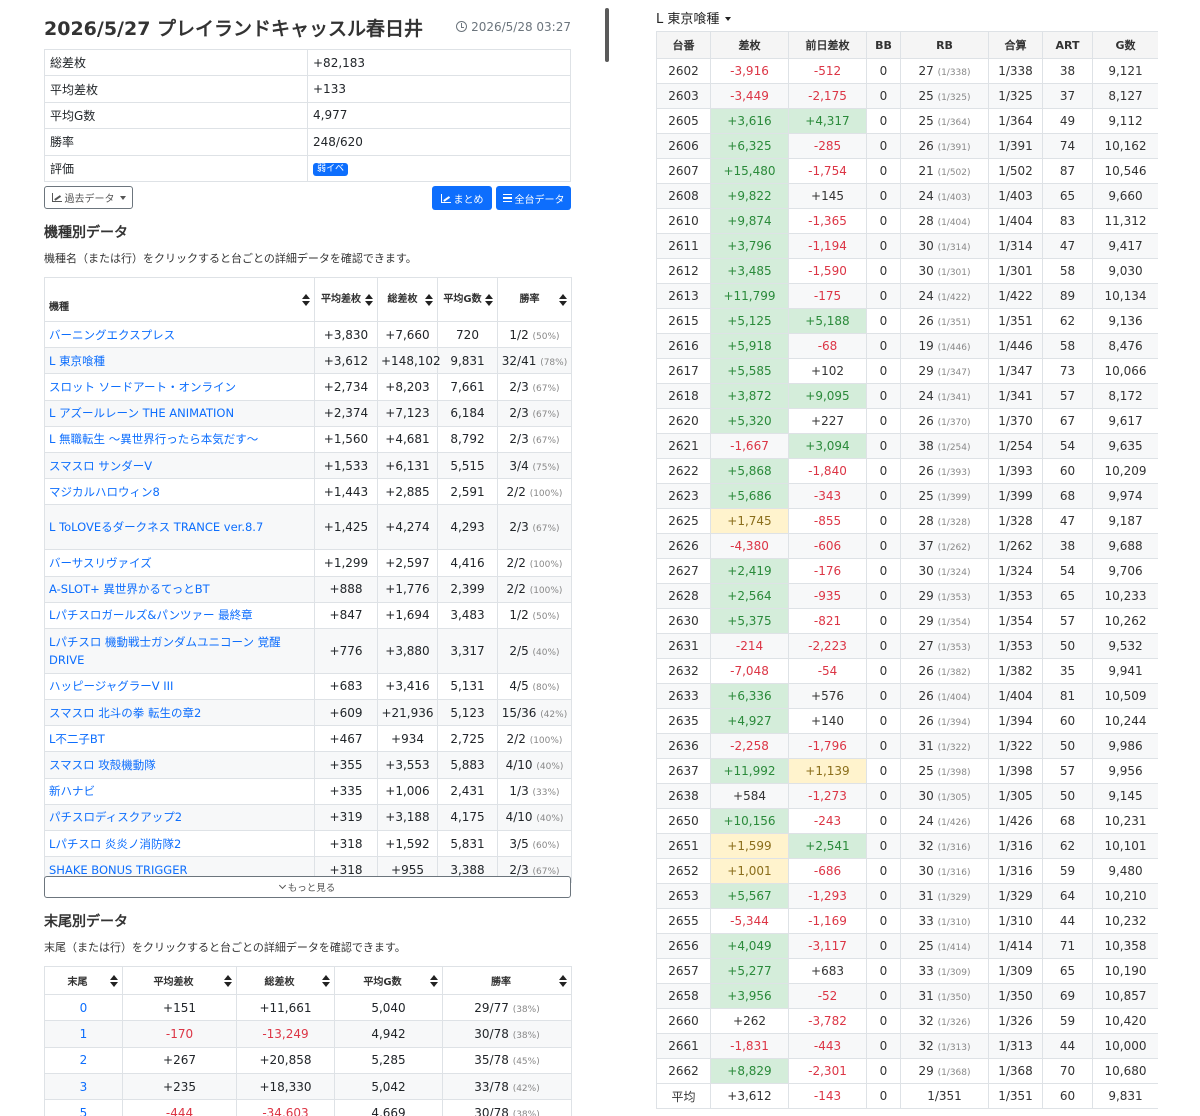 The image size is (1200, 1116). I want to click on table-row: ハッピージャグラーV III +683 +3,416 5,131 4/5 (80%), so click(308, 686).